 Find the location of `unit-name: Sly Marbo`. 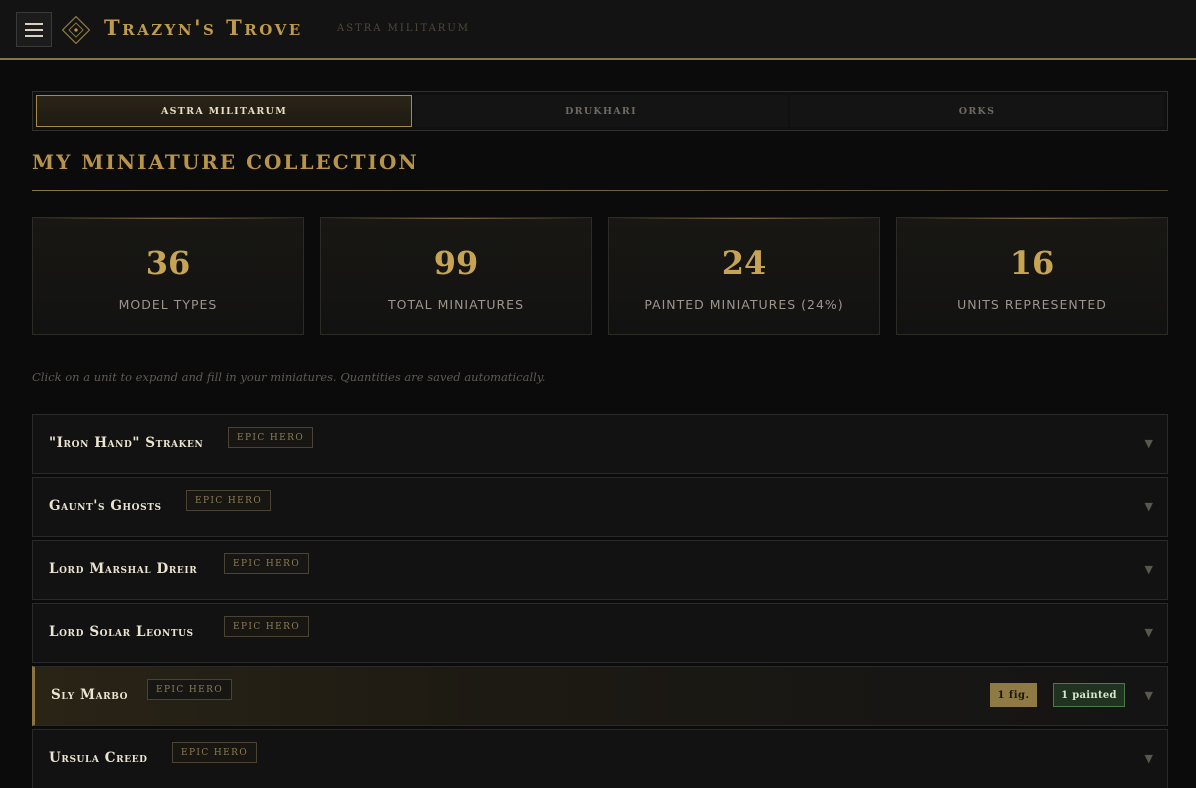

unit-name: Sly Marbo is located at coordinates (90, 695).